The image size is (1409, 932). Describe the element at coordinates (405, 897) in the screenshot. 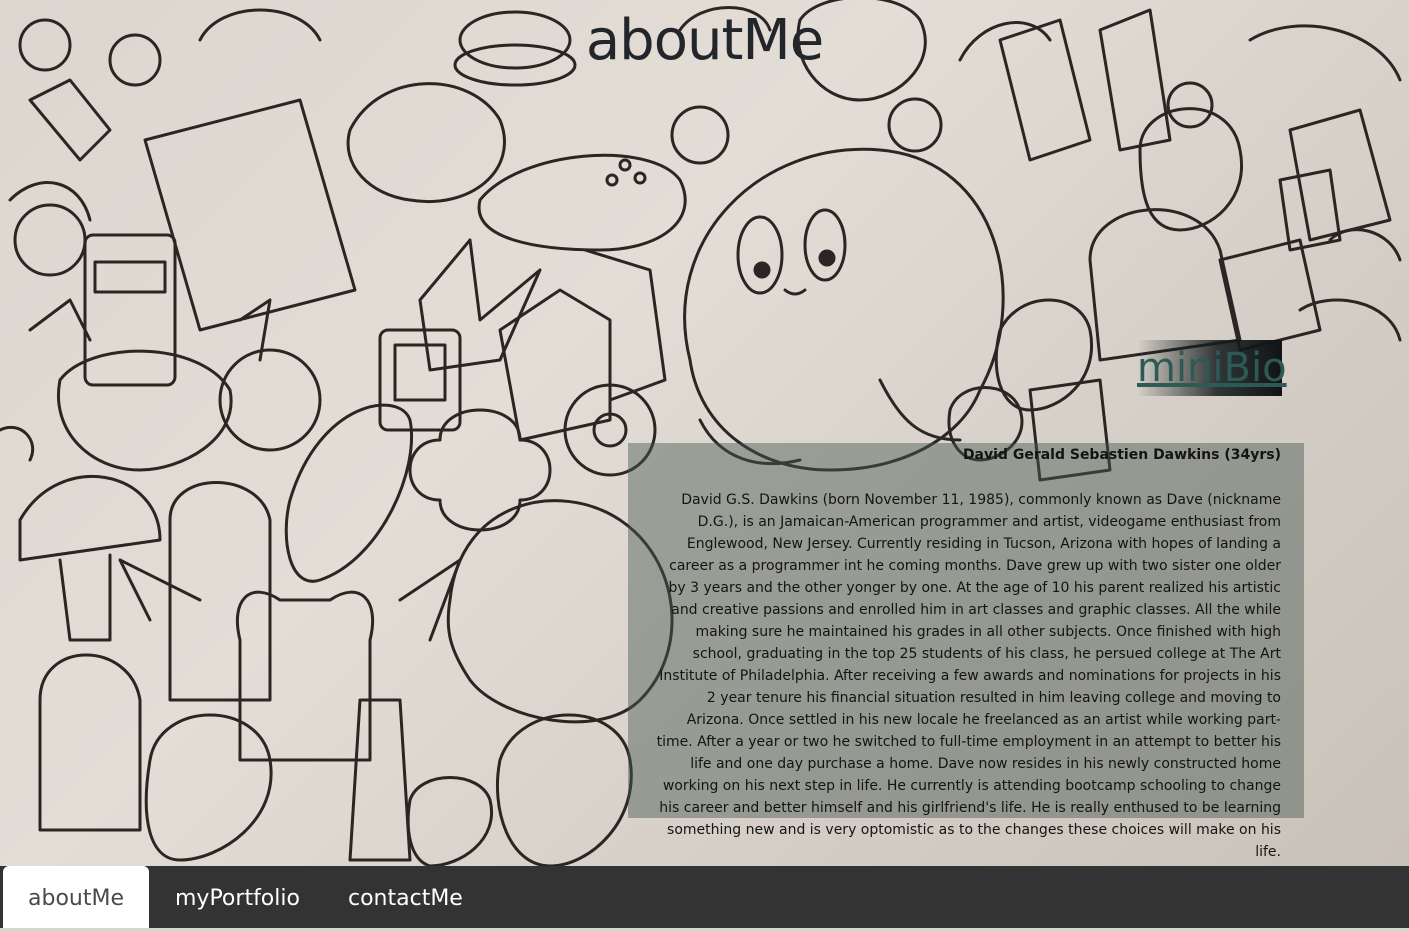

I see `nav-tab-contactme: contactMe` at that location.